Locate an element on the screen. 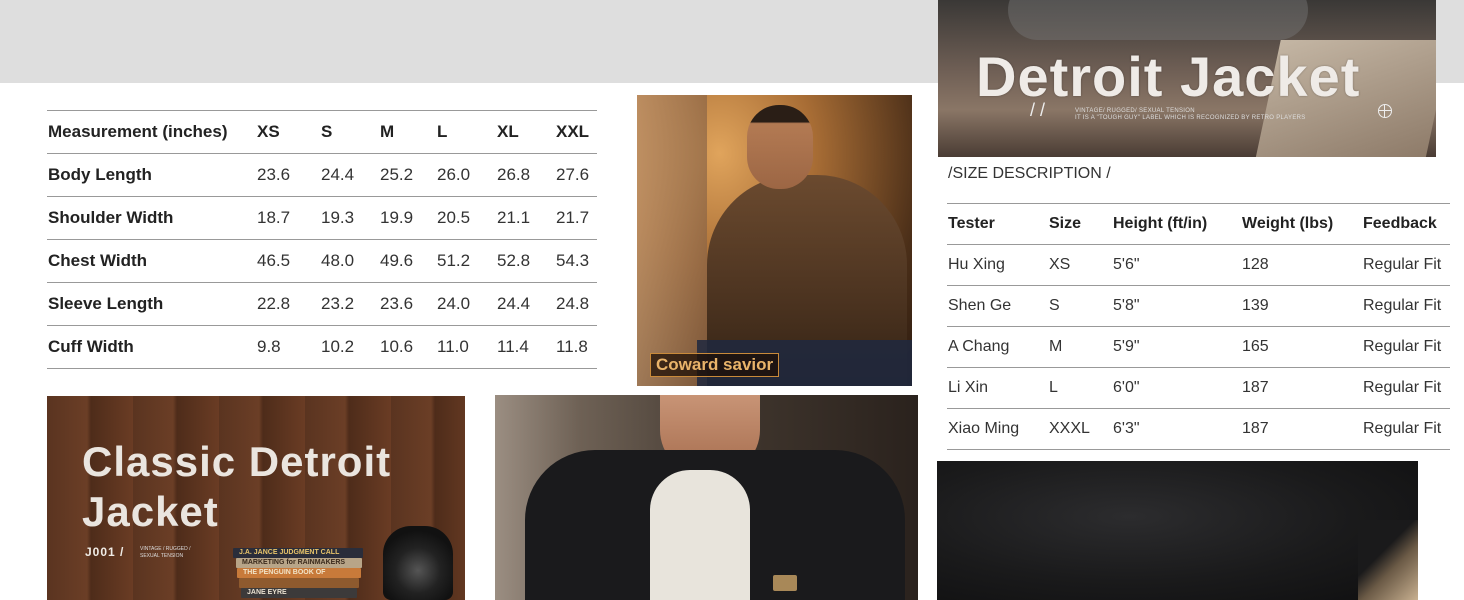 The width and height of the screenshot is (1464, 600). tester-size: XS is located at coordinates (1080, 265).